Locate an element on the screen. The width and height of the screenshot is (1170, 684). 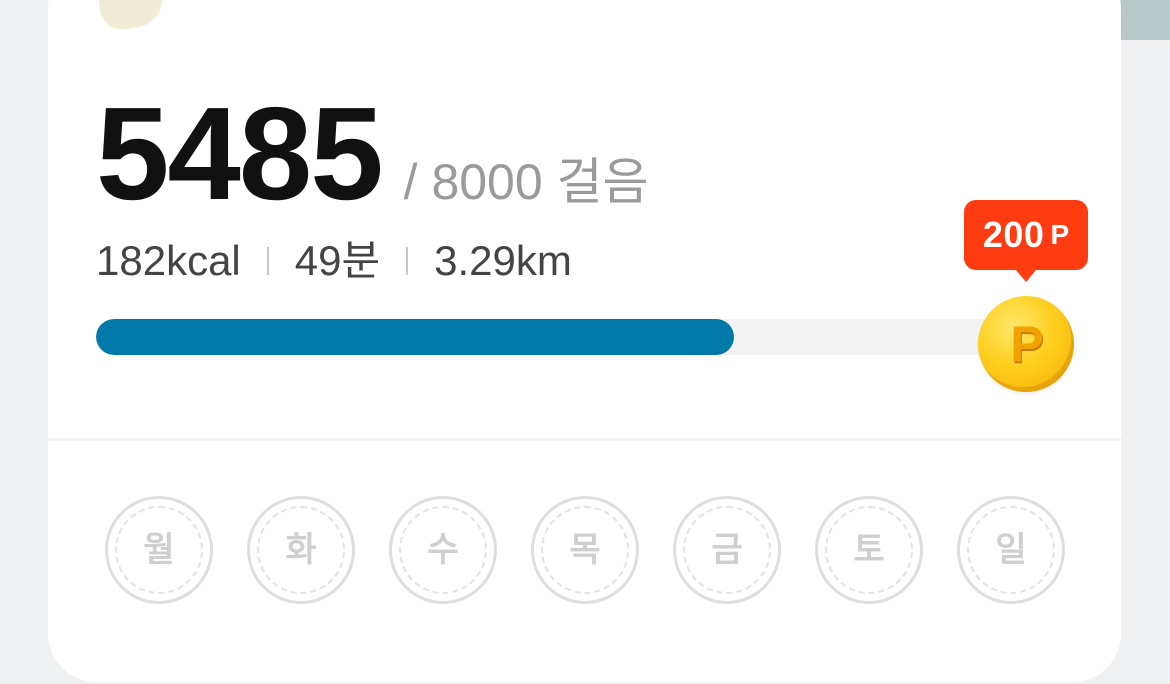
weekday-stamp-tue: 화 is located at coordinates (301, 550).